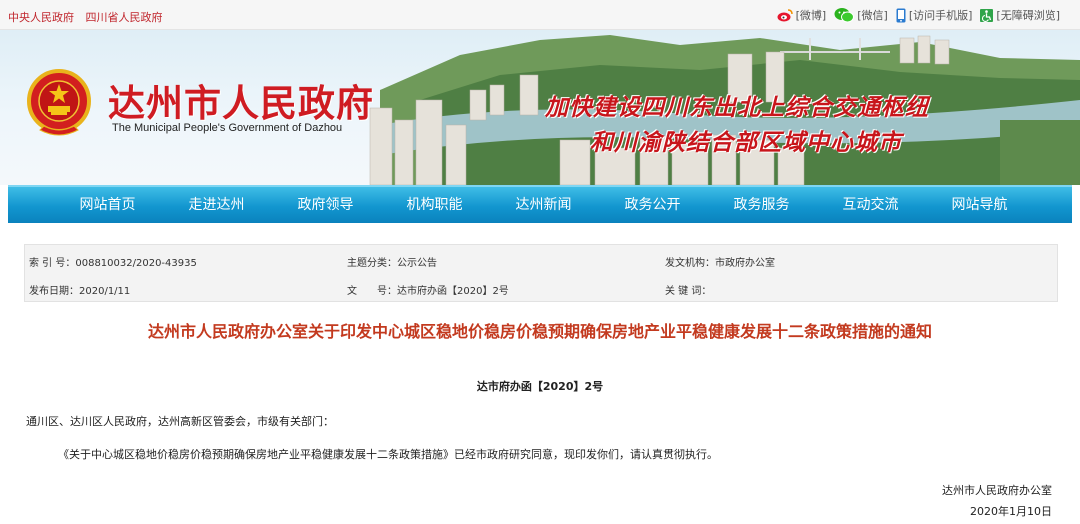 Image resolution: width=1080 pixels, height=524 pixels. Describe the element at coordinates (997, 490) in the screenshot. I see `signature-org: 达州市人民政府办公室` at that location.